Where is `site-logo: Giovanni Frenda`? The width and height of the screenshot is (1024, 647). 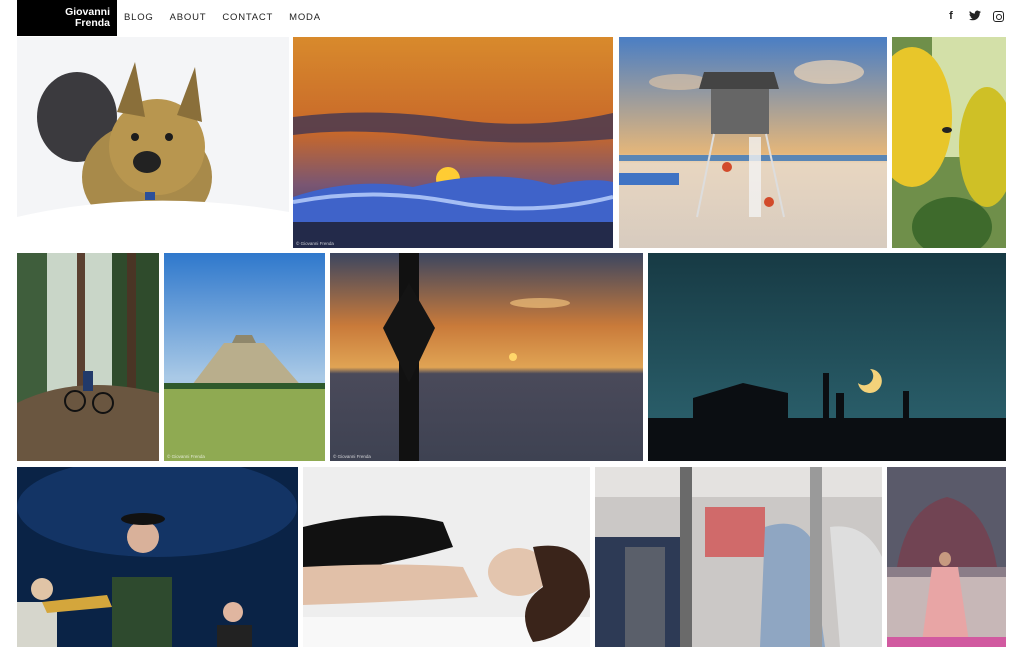 site-logo: Giovanni Frenda is located at coordinates (67, 18).